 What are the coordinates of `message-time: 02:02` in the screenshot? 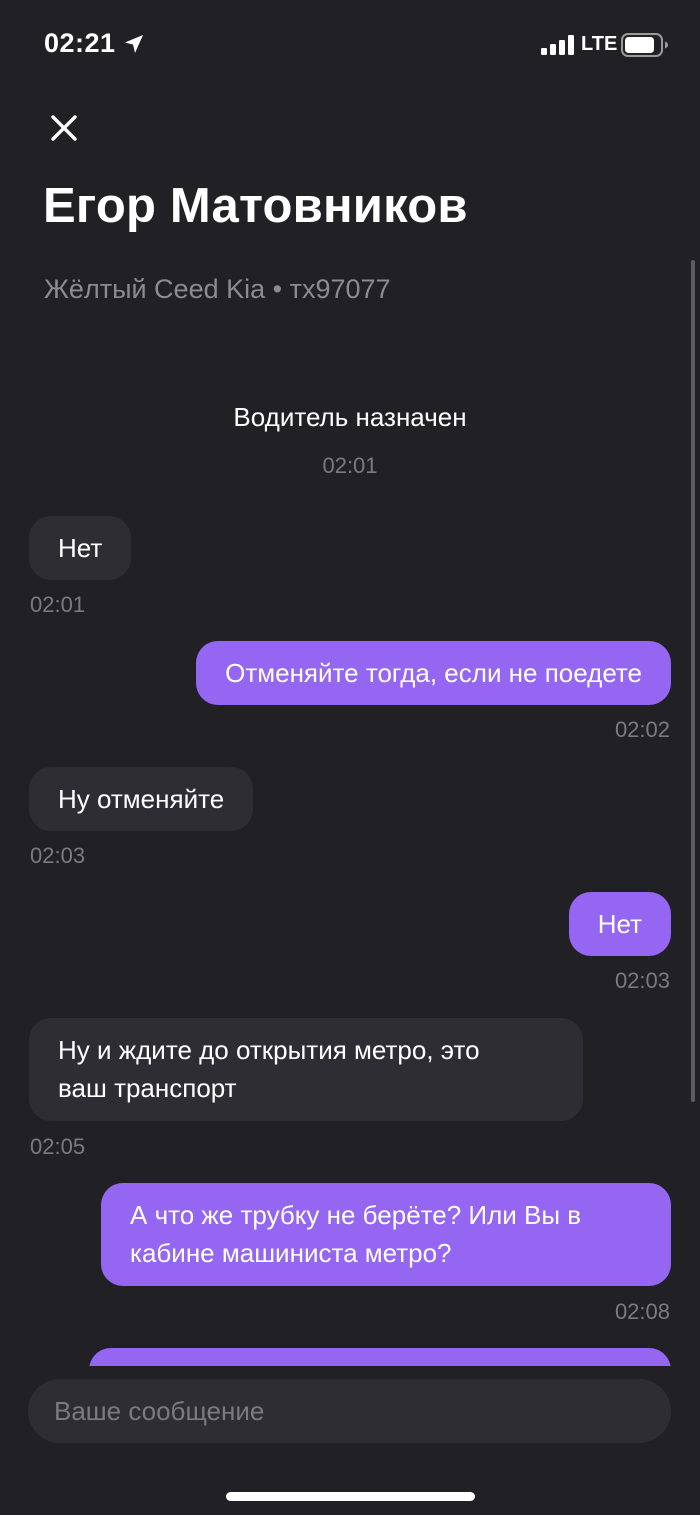 It's located at (642, 729).